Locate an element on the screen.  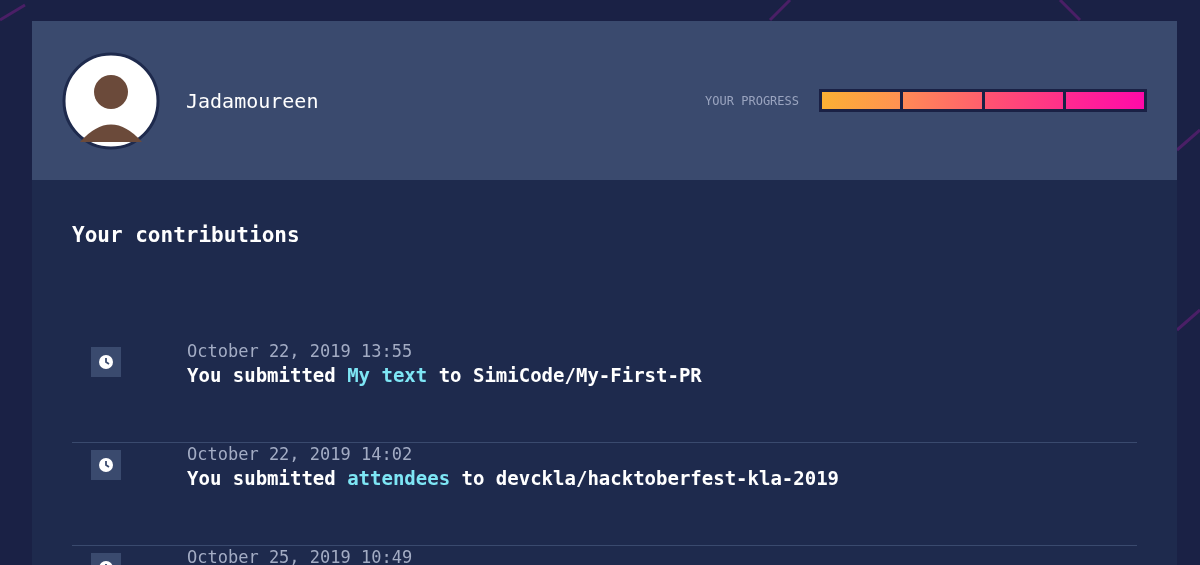
section-title: Your contributions is located at coordinates (186, 235).